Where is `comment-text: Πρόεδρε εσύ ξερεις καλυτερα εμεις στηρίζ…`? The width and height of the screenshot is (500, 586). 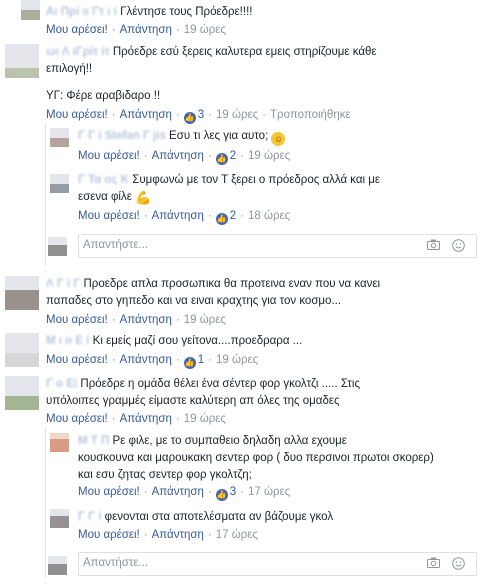
comment-text: Πρόεδρε εσύ ξερεις καλυτερα εμεις στηρίζ… is located at coordinates (244, 52).